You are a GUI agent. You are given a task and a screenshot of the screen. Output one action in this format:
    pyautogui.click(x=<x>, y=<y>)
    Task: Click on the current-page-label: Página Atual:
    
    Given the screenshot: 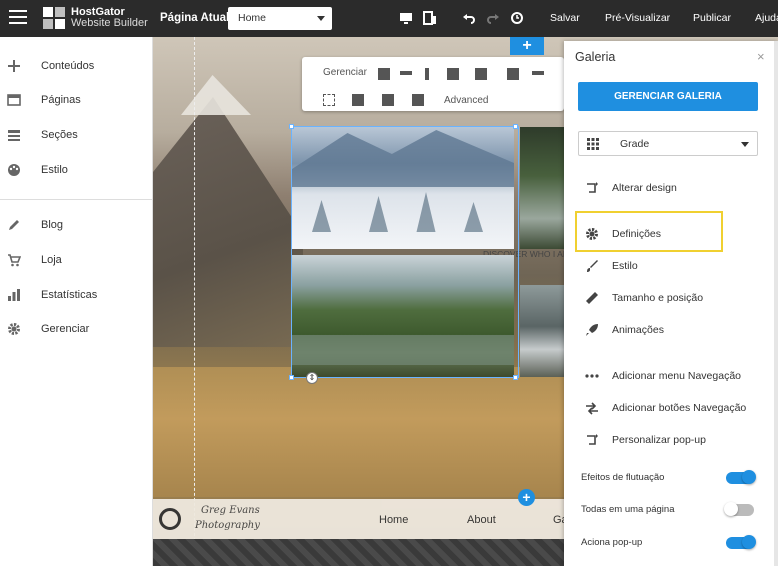 What is the action you would take?
    pyautogui.click(x=197, y=18)
    